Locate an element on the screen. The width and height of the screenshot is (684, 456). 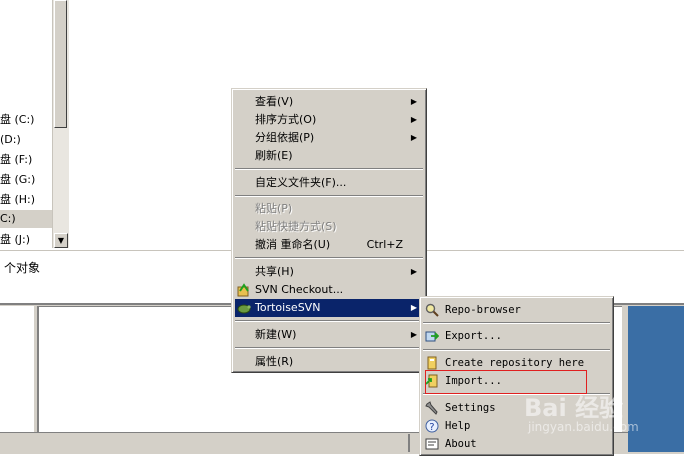
drive-item: 盘 (G:) is located at coordinates (17, 180).